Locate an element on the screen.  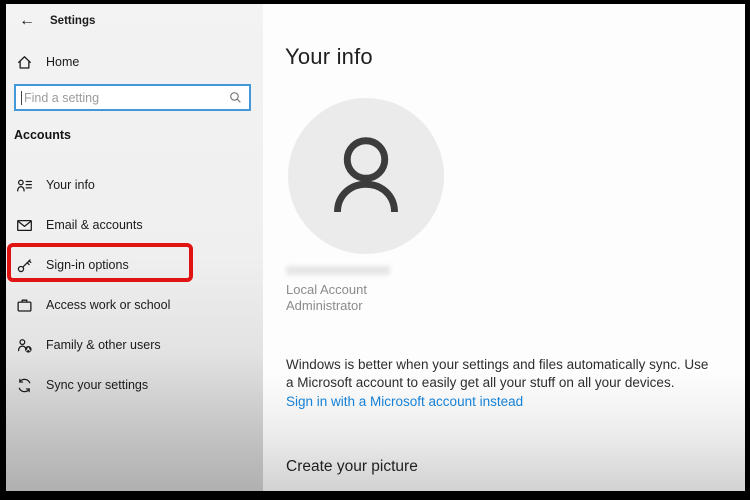
sidebar-item-your-info: Your info is located at coordinates (134, 185).